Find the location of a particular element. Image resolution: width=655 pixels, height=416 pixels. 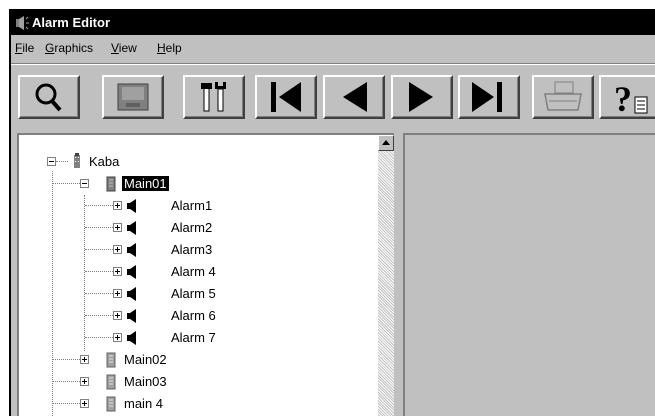

tree-node-label: Alarm1 is located at coordinates (192, 205).